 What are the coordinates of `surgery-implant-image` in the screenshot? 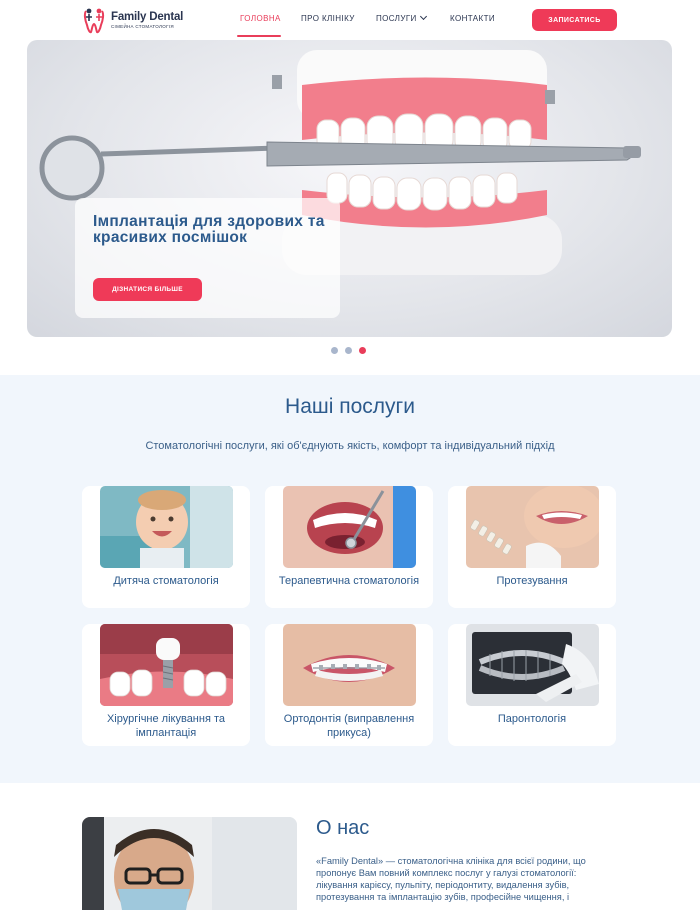 It's located at (166, 665).